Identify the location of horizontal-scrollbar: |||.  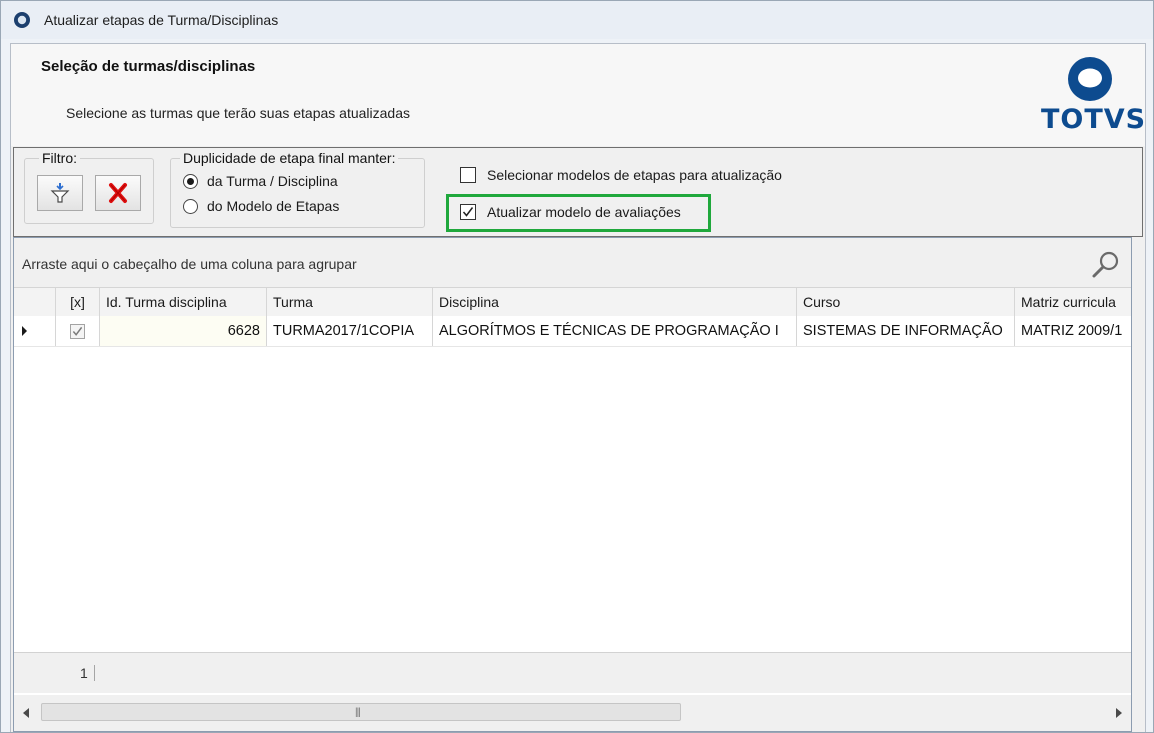
(572, 713).